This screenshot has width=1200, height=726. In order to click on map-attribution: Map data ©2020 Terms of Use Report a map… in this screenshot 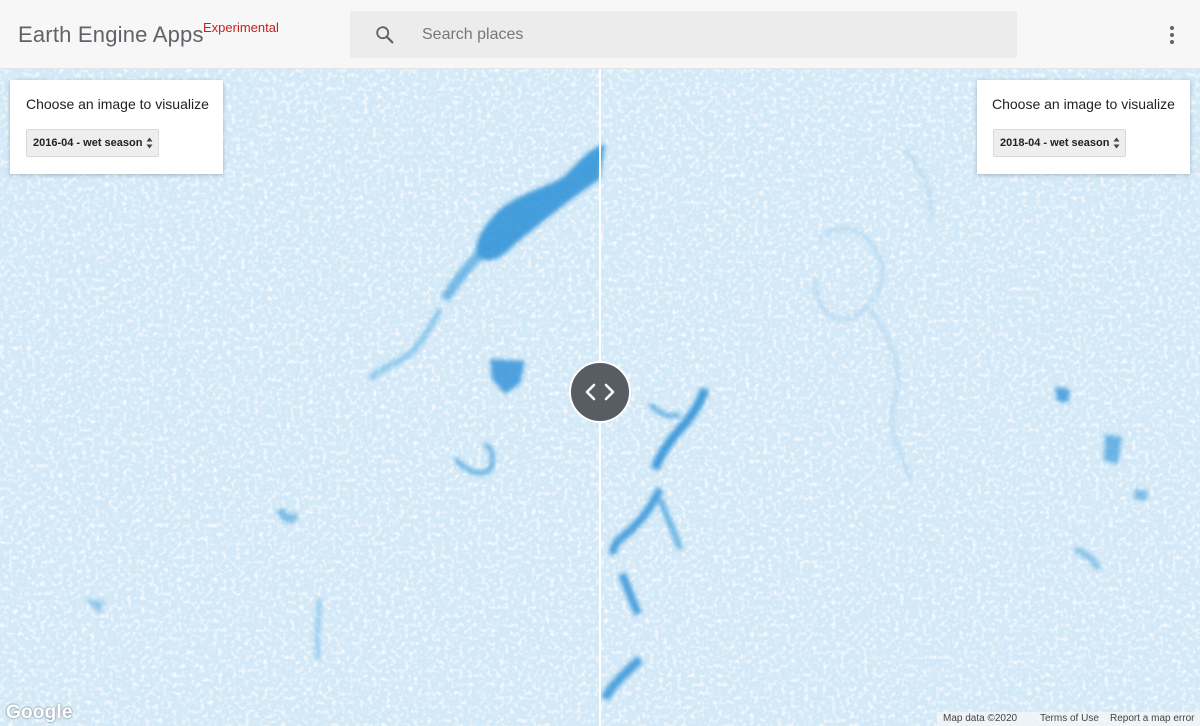, I will do `click(1068, 719)`.